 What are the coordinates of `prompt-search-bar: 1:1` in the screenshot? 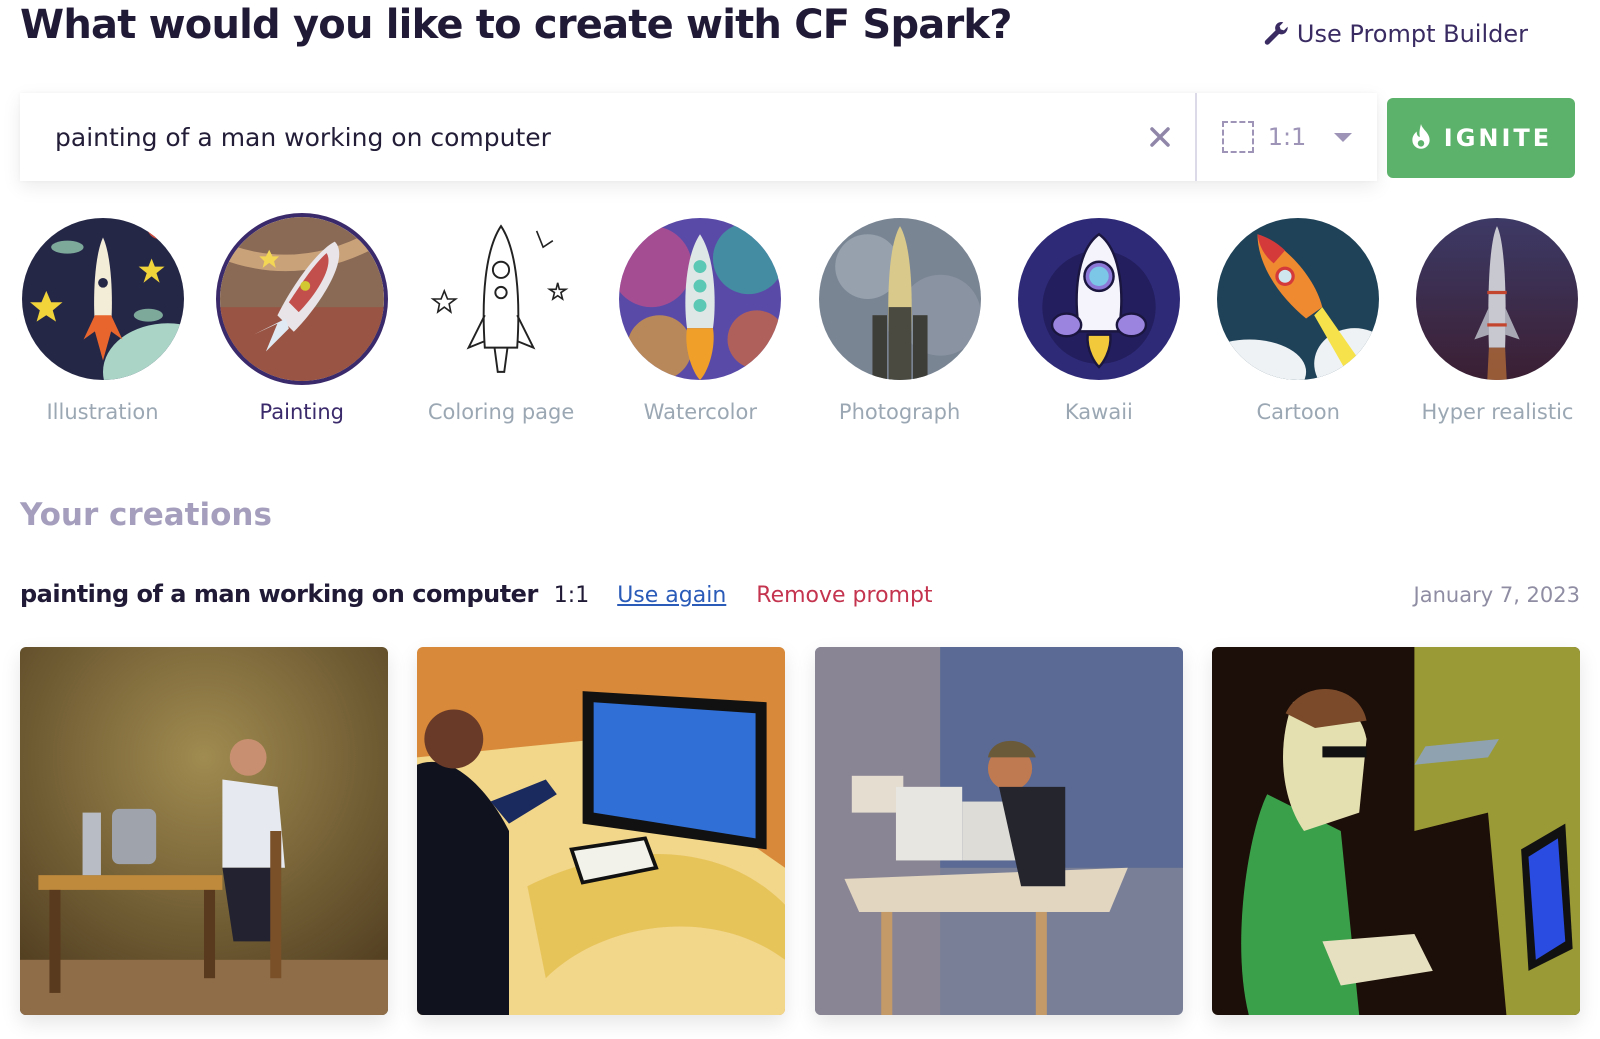 It's located at (698, 137).